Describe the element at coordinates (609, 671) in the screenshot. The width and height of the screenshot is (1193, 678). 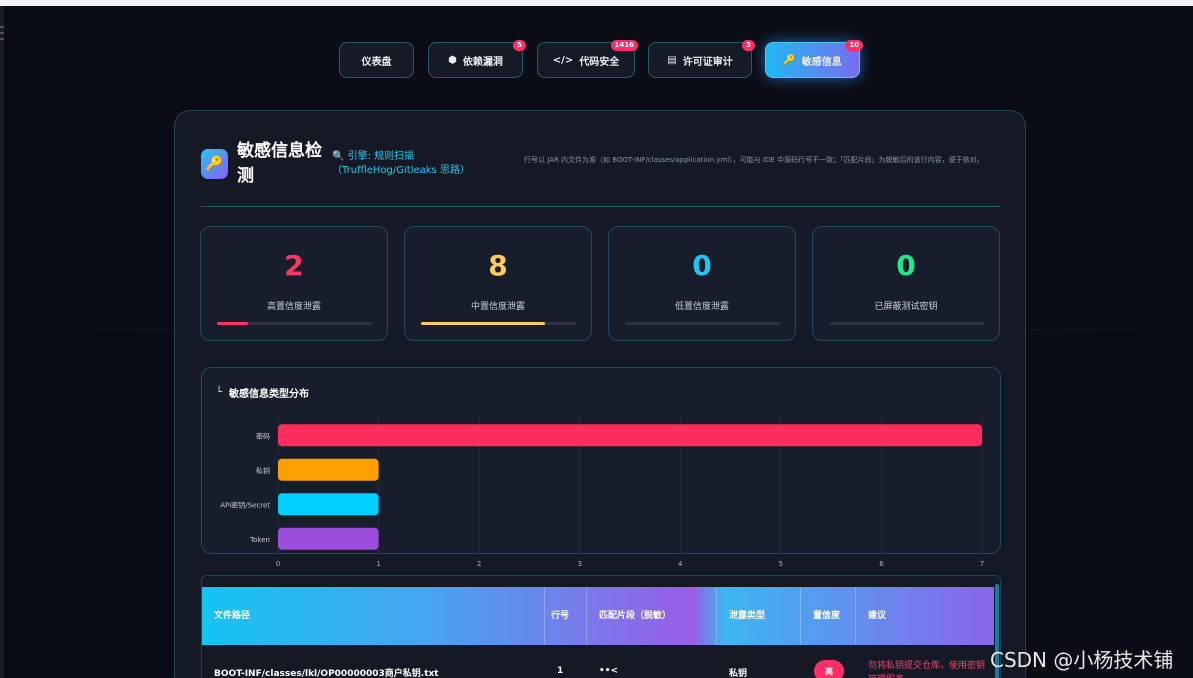
I see `cell-snippet: ••<` at that location.